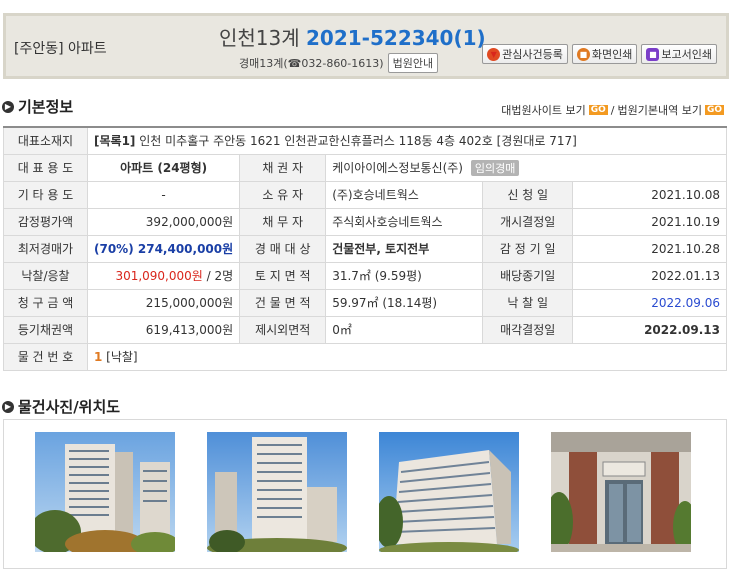 The image size is (732, 571). Describe the element at coordinates (218, 276) in the screenshot. I see `bidder-count: / 2명` at that location.